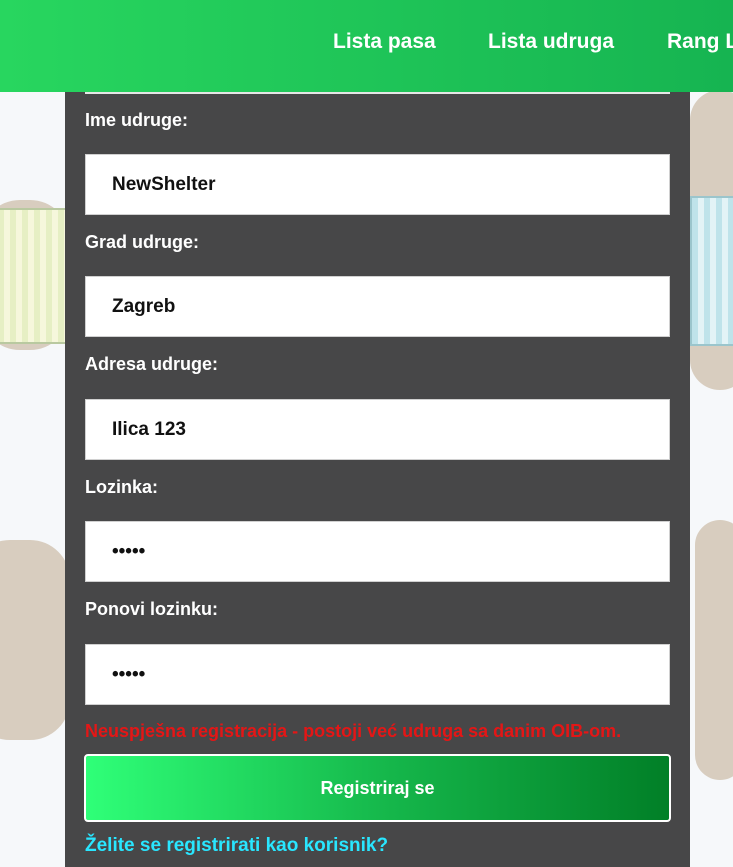 Image resolution: width=733 pixels, height=867 pixels. What do you see at coordinates (137, 120) in the screenshot?
I see `shelter-name-label: Ime udruge:` at bounding box center [137, 120].